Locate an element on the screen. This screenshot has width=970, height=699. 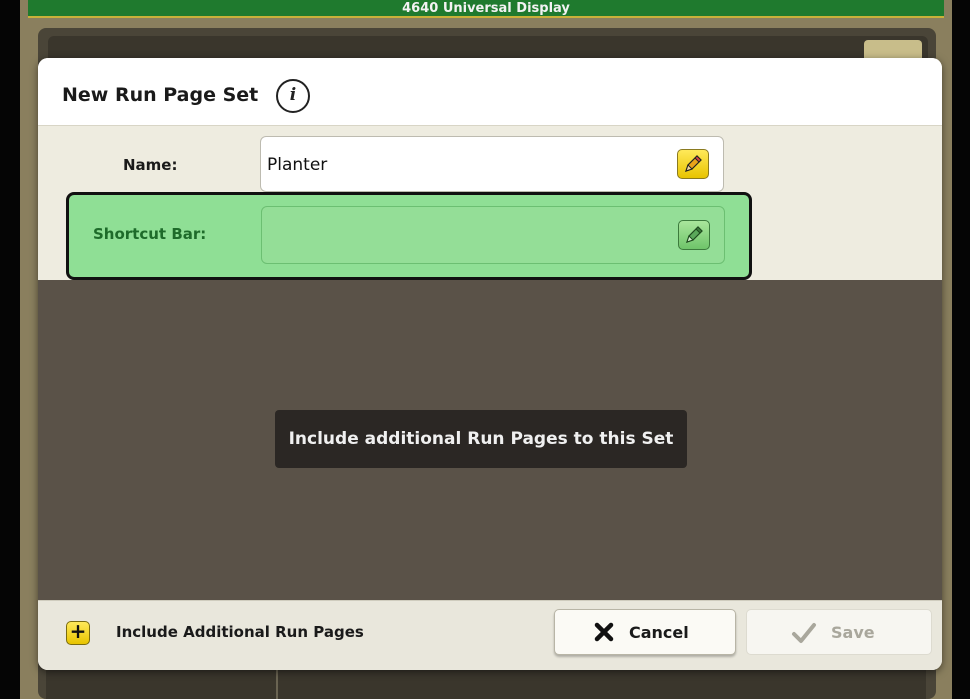
checkmark-icon is located at coordinates (804, 633).